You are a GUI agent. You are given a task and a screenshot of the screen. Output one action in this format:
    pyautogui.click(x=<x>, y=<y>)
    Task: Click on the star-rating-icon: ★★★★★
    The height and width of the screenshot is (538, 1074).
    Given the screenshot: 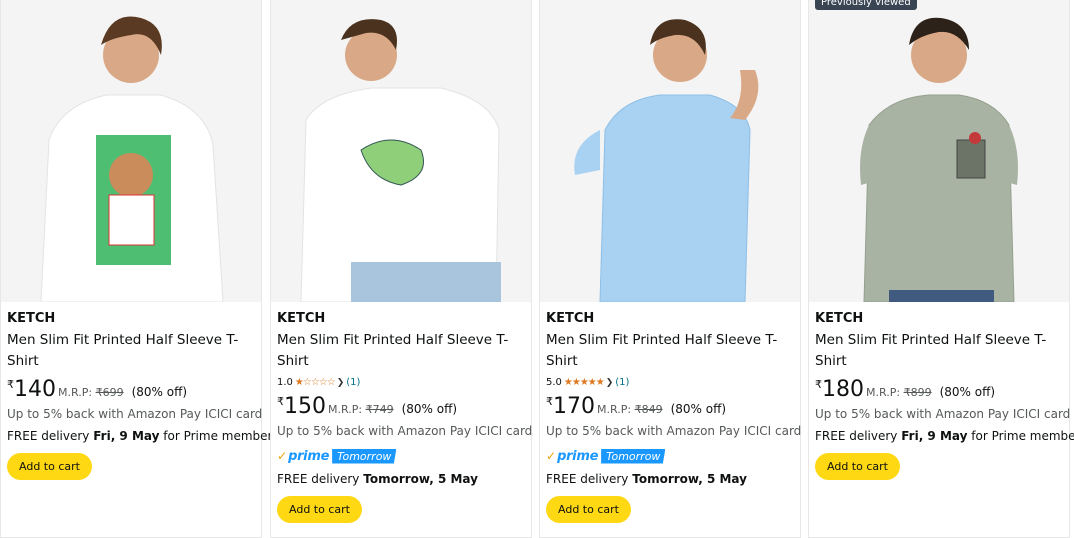 What is the action you would take?
    pyautogui.click(x=584, y=382)
    